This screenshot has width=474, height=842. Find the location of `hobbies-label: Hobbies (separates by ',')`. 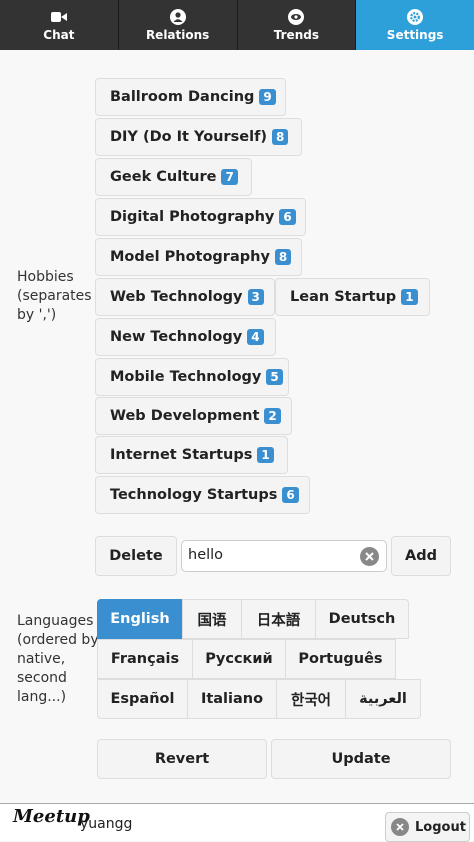

hobbies-label: Hobbies (separates by ',') is located at coordinates (54, 296).